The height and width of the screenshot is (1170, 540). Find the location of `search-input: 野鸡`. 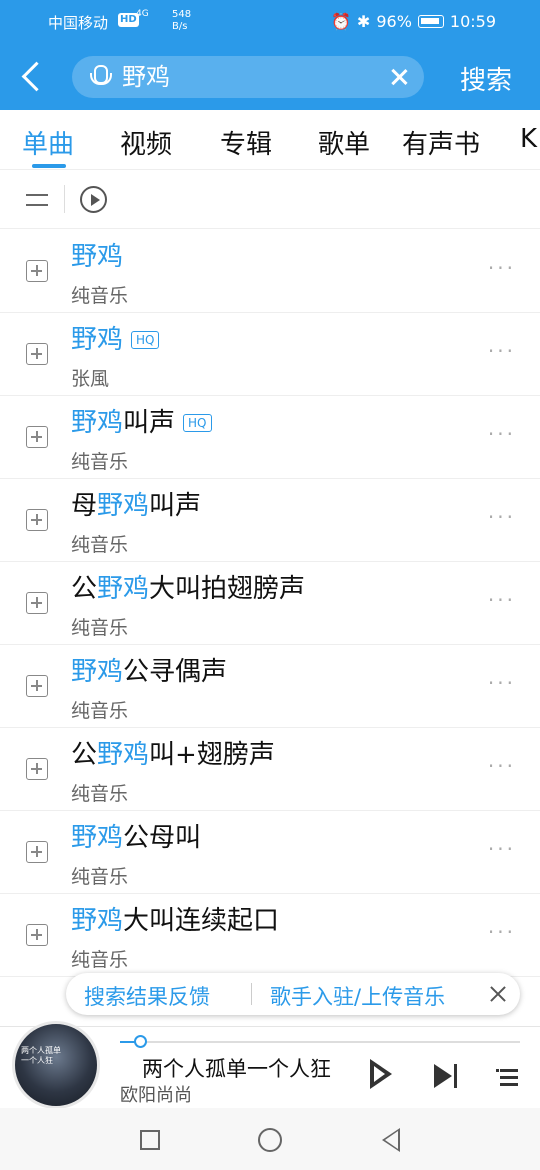

search-input: 野鸡 is located at coordinates (248, 77).